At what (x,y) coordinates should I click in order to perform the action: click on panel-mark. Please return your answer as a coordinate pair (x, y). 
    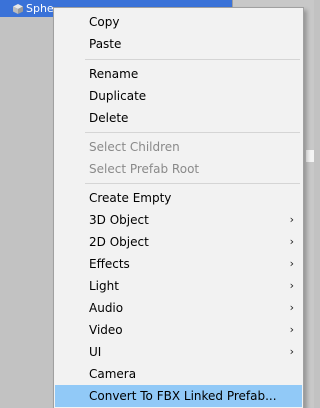
    Looking at the image, I should click on (310, 156).